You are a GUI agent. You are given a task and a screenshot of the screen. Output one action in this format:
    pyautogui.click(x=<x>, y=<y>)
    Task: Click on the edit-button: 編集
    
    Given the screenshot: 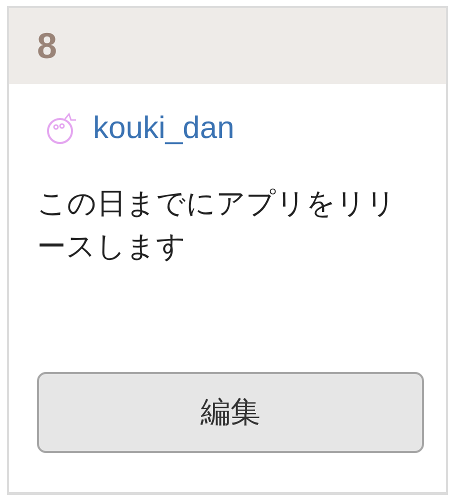 What is the action you would take?
    pyautogui.click(x=230, y=412)
    